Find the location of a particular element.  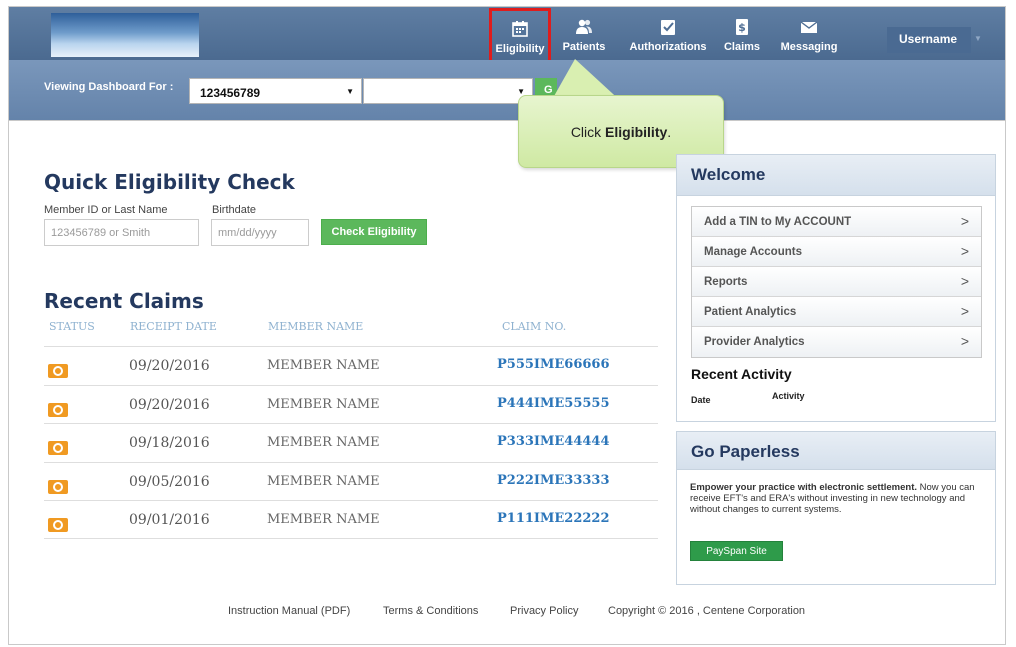

table-row: 09/05/2016 MEMBER NAME P222IME33333 is located at coordinates (351, 481).